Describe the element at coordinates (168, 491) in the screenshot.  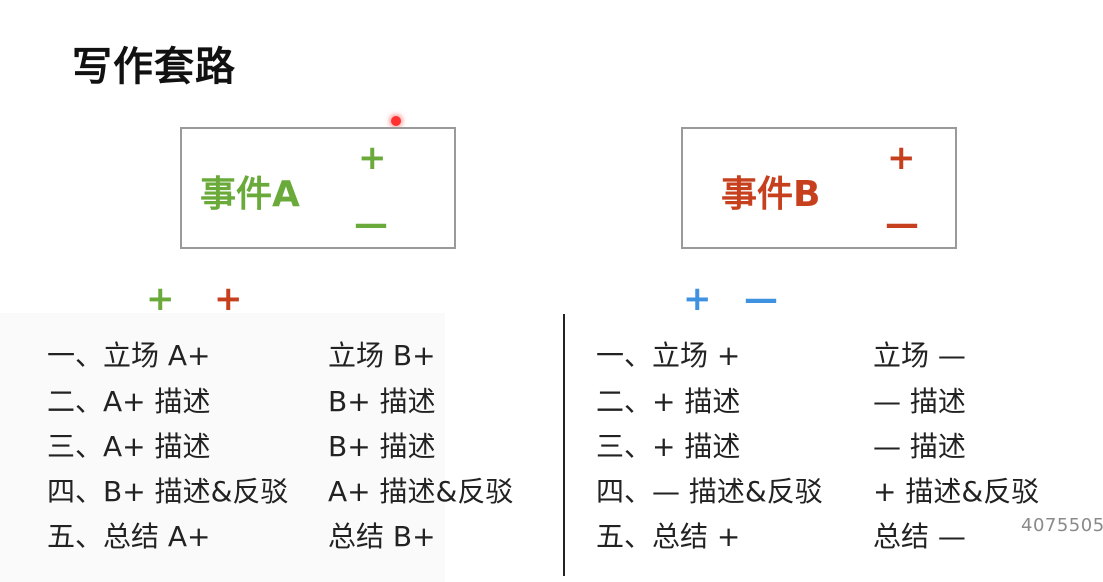
I see `left-col1-row: 四、B+ 描述&反驳` at that location.